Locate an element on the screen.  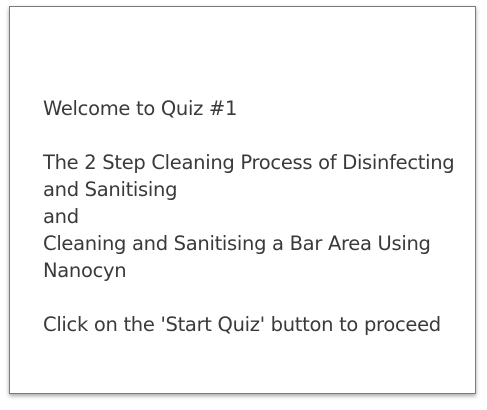
topic-connector: and is located at coordinates (61, 216).